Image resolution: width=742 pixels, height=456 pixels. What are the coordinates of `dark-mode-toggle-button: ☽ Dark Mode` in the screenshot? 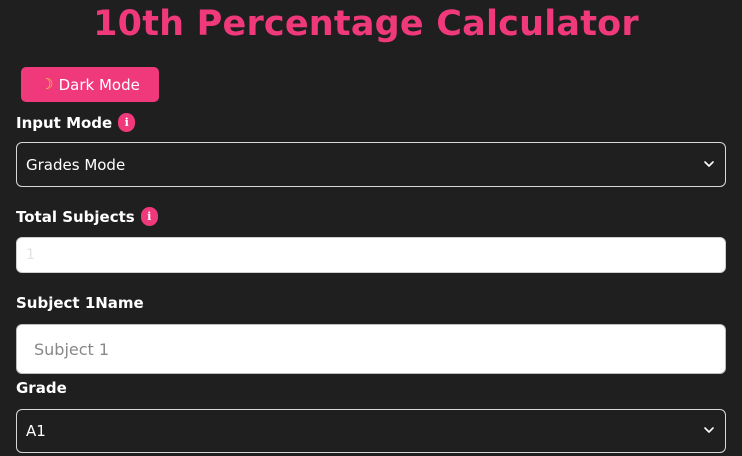 It's located at (90, 84).